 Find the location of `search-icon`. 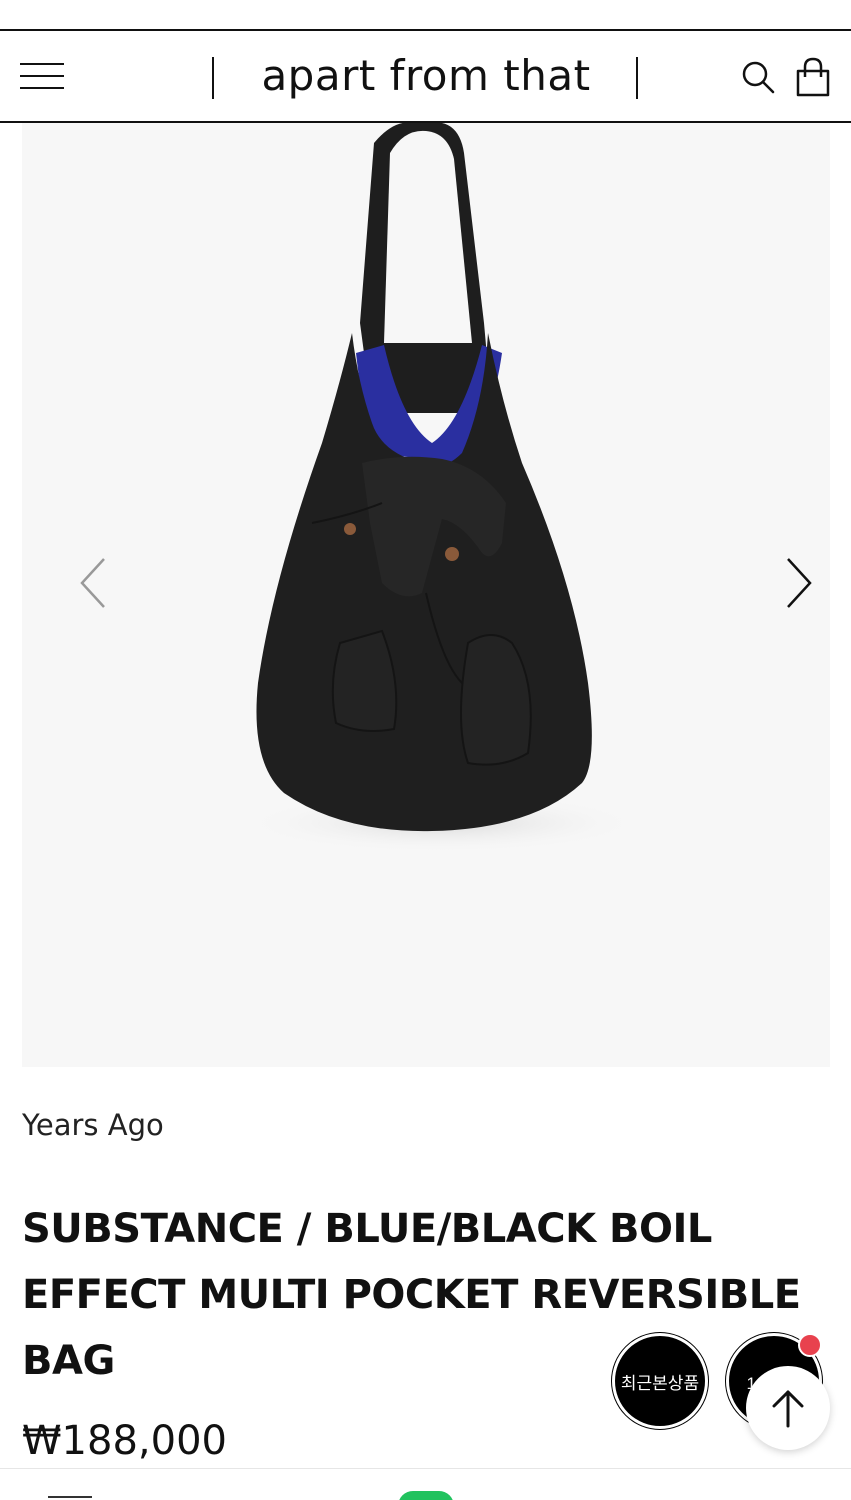

search-icon is located at coordinates (758, 77).